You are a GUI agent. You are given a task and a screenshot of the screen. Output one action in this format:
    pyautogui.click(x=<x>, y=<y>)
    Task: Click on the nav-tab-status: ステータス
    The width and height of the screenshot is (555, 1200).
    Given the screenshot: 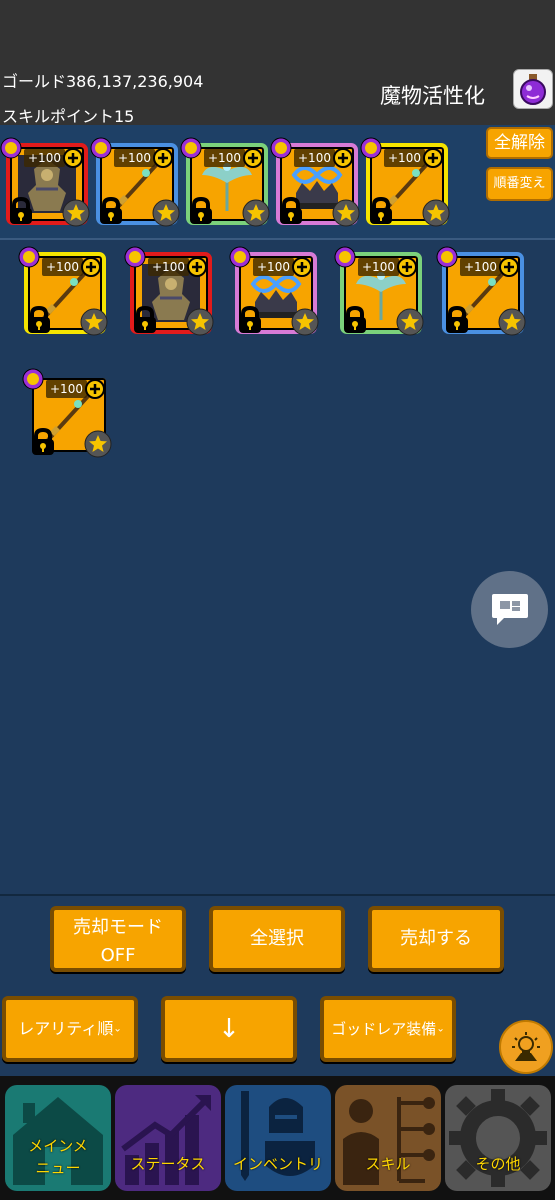 What is the action you would take?
    pyautogui.click(x=168, y=1138)
    